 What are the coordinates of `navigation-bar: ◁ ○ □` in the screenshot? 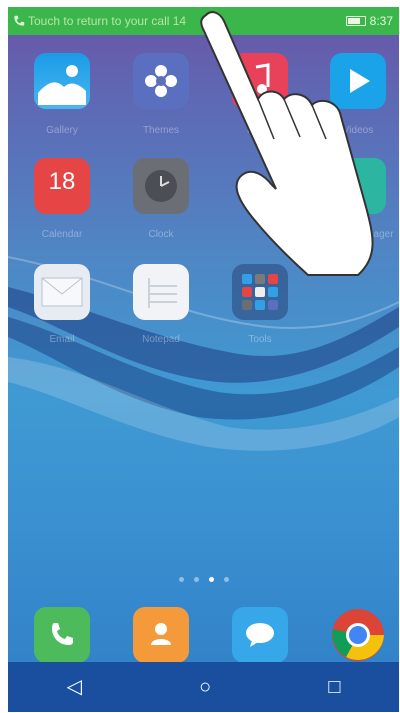 It's located at (203, 687).